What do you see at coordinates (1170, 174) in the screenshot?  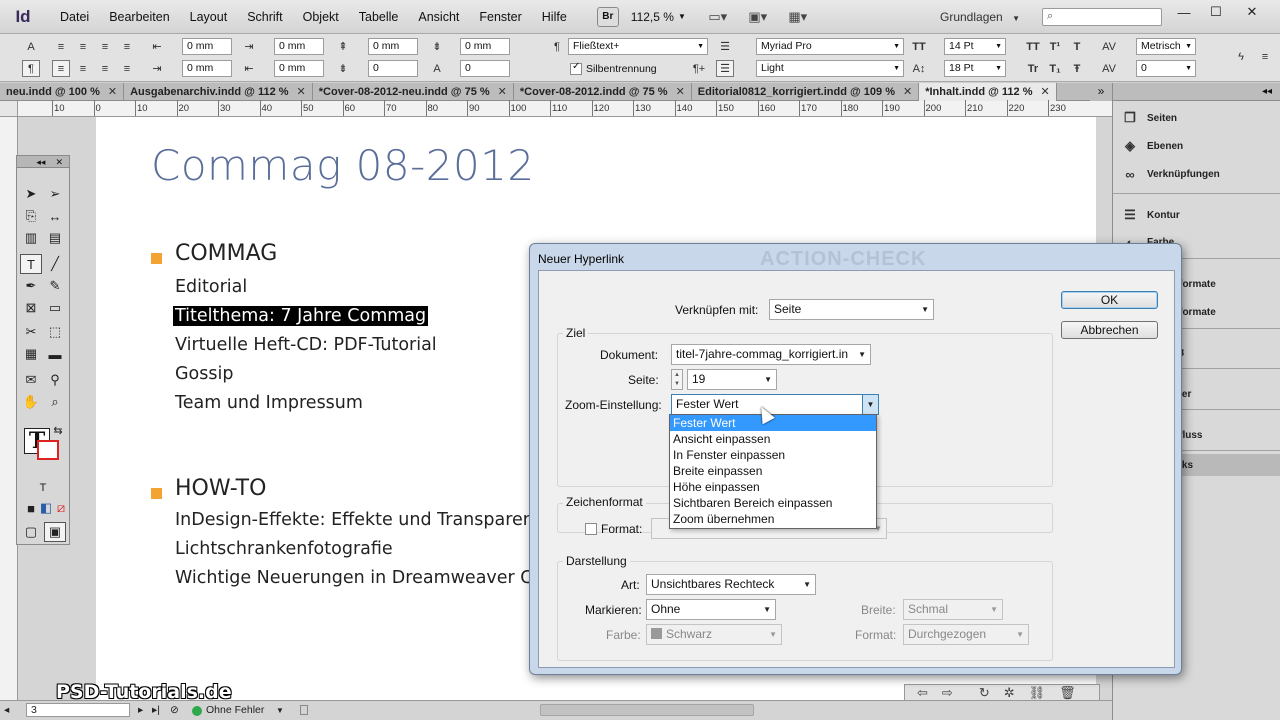 I see `panel-links: ∞ Verknüpfungen` at bounding box center [1170, 174].